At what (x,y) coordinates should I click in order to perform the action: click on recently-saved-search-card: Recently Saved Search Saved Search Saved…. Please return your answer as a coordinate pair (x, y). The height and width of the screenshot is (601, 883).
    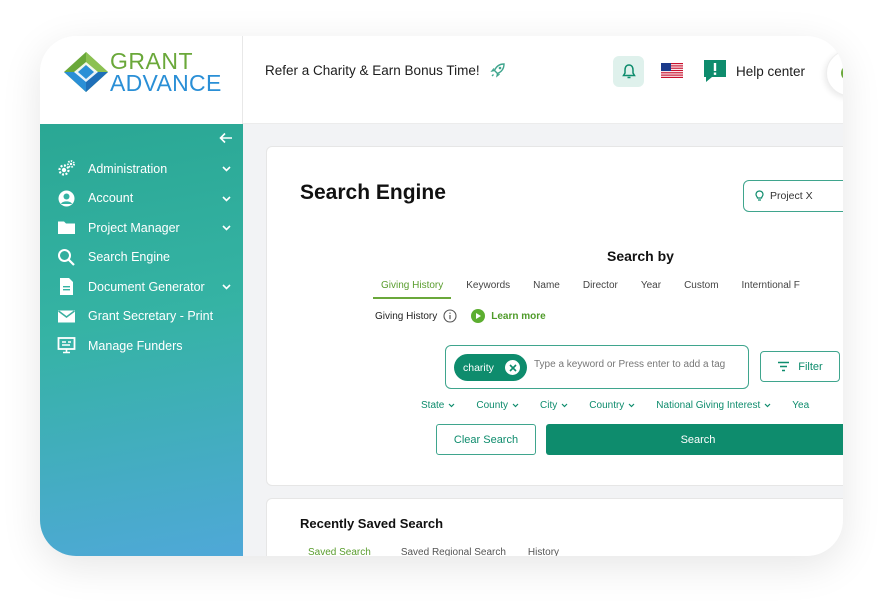
    Looking at the image, I should click on (554, 527).